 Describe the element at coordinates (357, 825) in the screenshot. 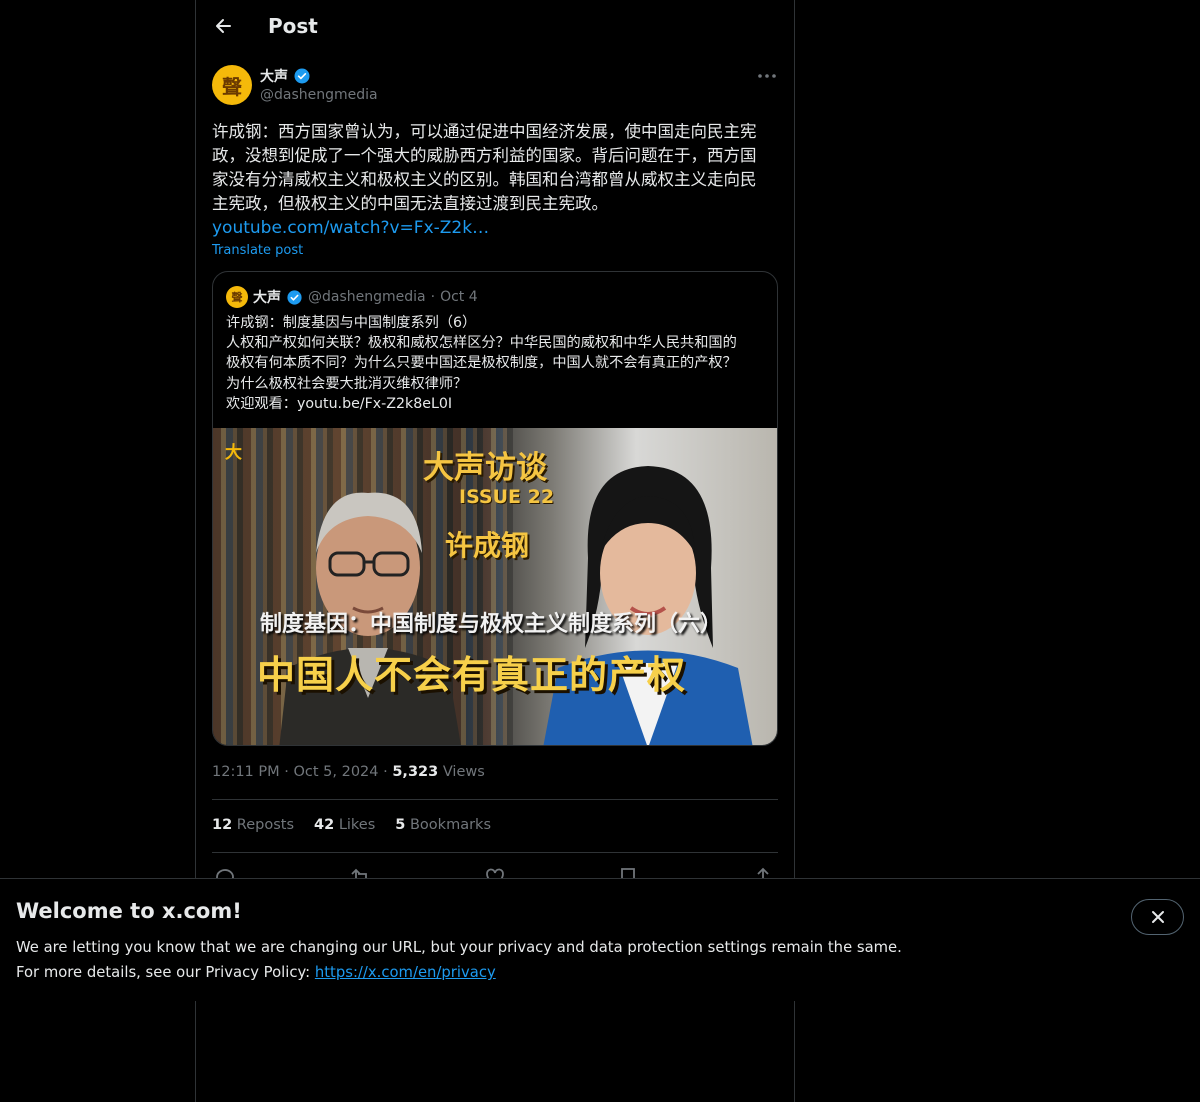

I see `likes-label: Likes` at that location.